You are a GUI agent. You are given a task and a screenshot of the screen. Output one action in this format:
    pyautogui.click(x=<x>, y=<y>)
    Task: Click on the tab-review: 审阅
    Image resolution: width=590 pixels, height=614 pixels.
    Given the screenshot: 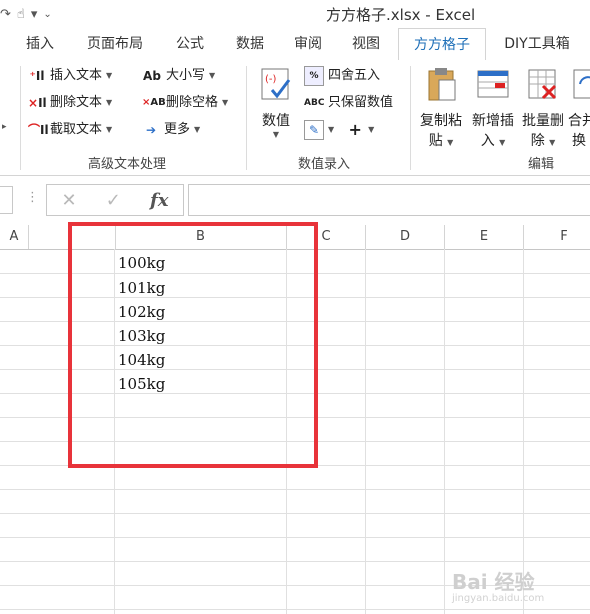 What is the action you would take?
    pyautogui.click(x=308, y=44)
    